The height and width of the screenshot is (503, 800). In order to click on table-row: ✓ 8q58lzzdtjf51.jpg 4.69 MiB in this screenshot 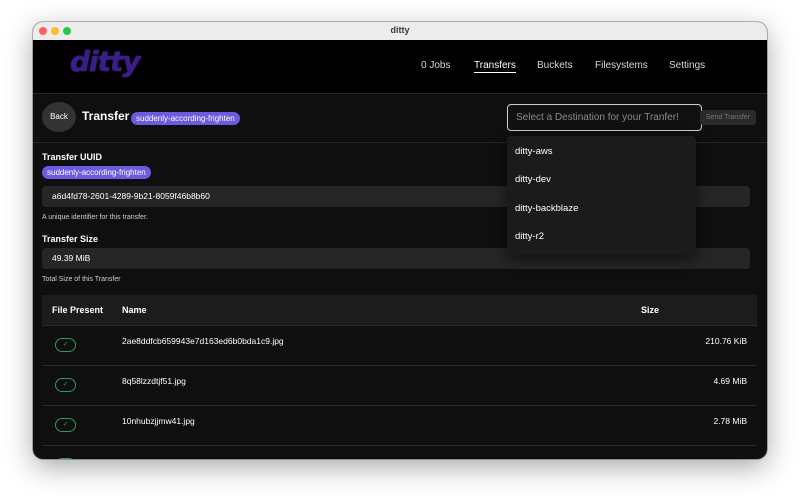, I will do `click(399, 386)`.